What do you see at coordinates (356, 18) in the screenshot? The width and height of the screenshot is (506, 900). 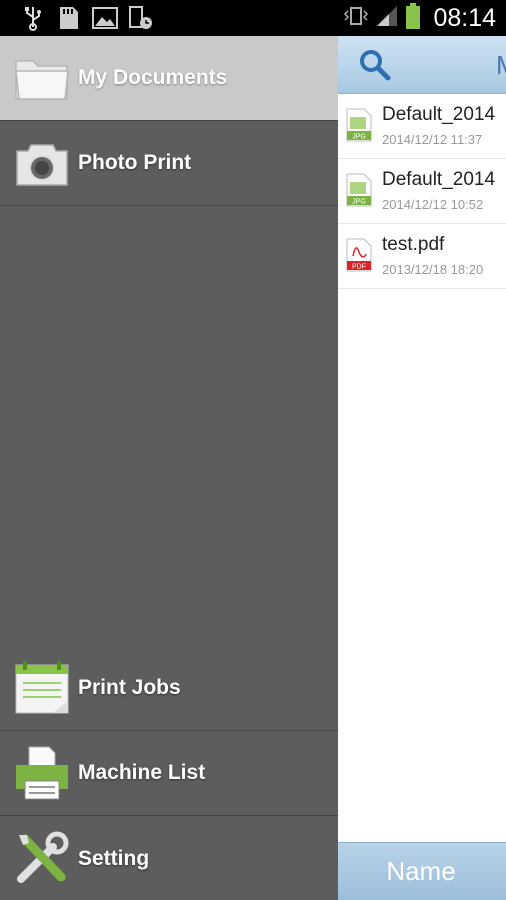 I see `vibrate-icon` at bounding box center [356, 18].